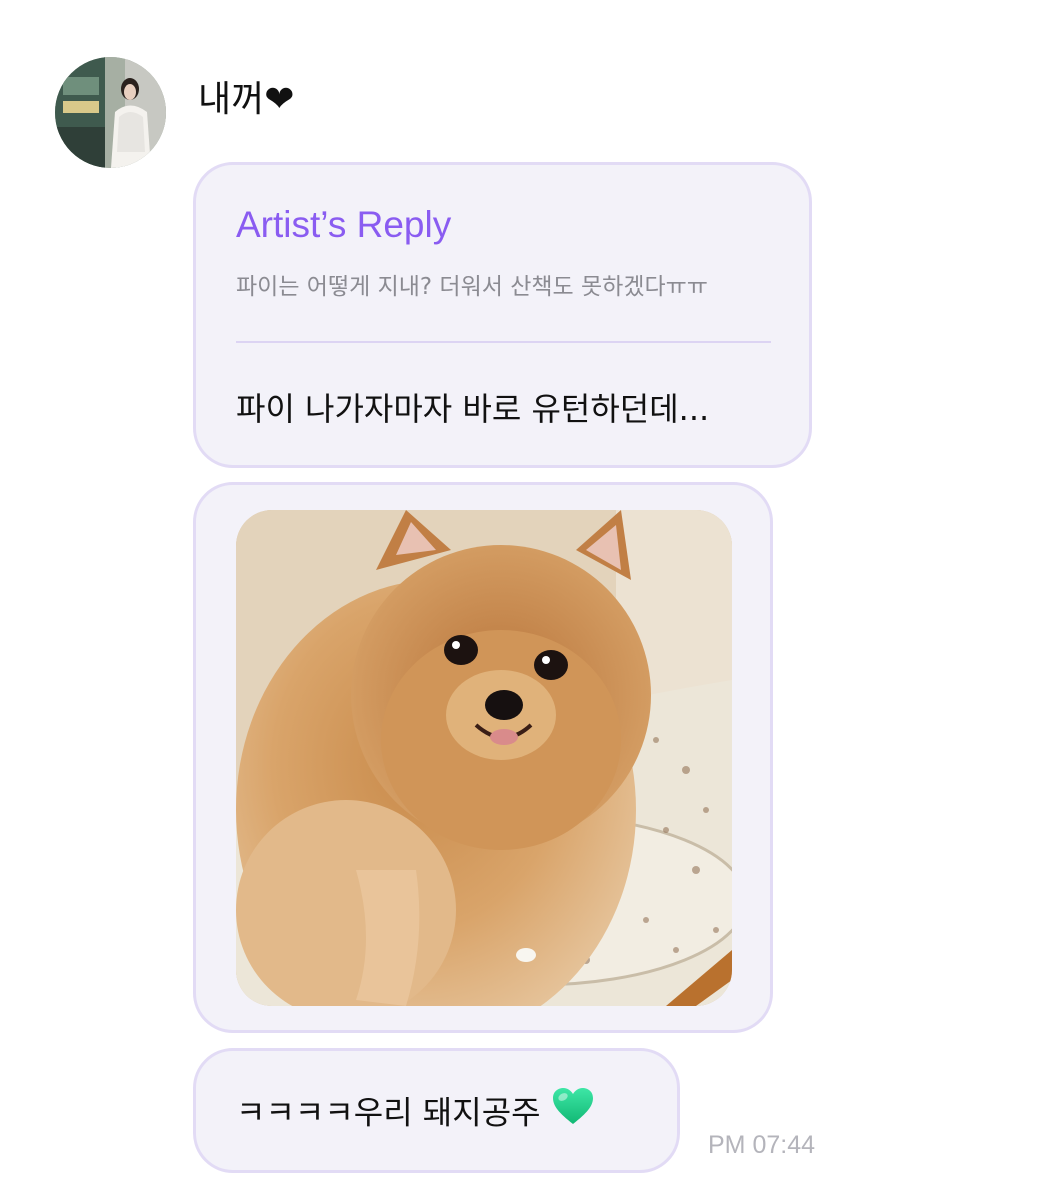  What do you see at coordinates (503, 342) in the screenshot?
I see `reply-divider` at bounding box center [503, 342].